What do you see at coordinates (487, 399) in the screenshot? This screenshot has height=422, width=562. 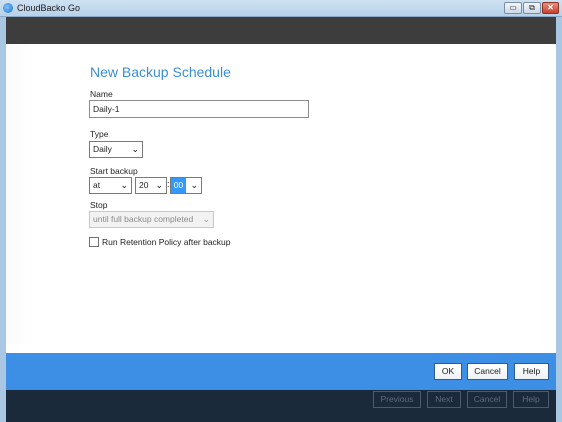 I see `wizard-cancel-button: Cancel` at bounding box center [487, 399].